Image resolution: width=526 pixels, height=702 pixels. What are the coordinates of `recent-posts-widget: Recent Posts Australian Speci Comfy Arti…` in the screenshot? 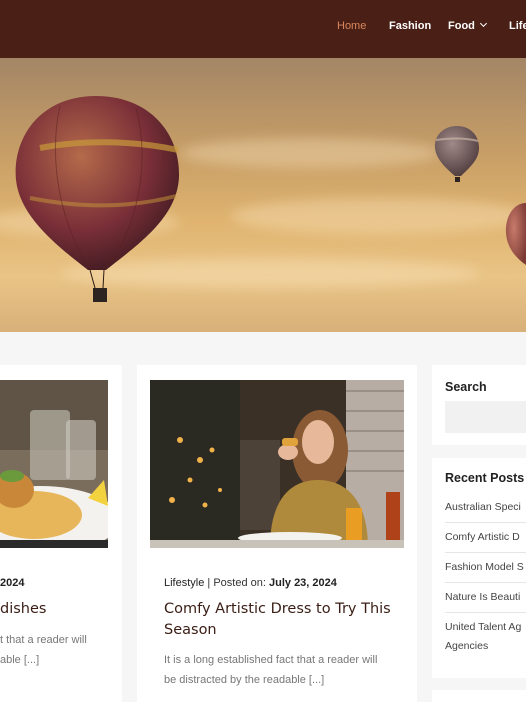 It's located at (479, 568).